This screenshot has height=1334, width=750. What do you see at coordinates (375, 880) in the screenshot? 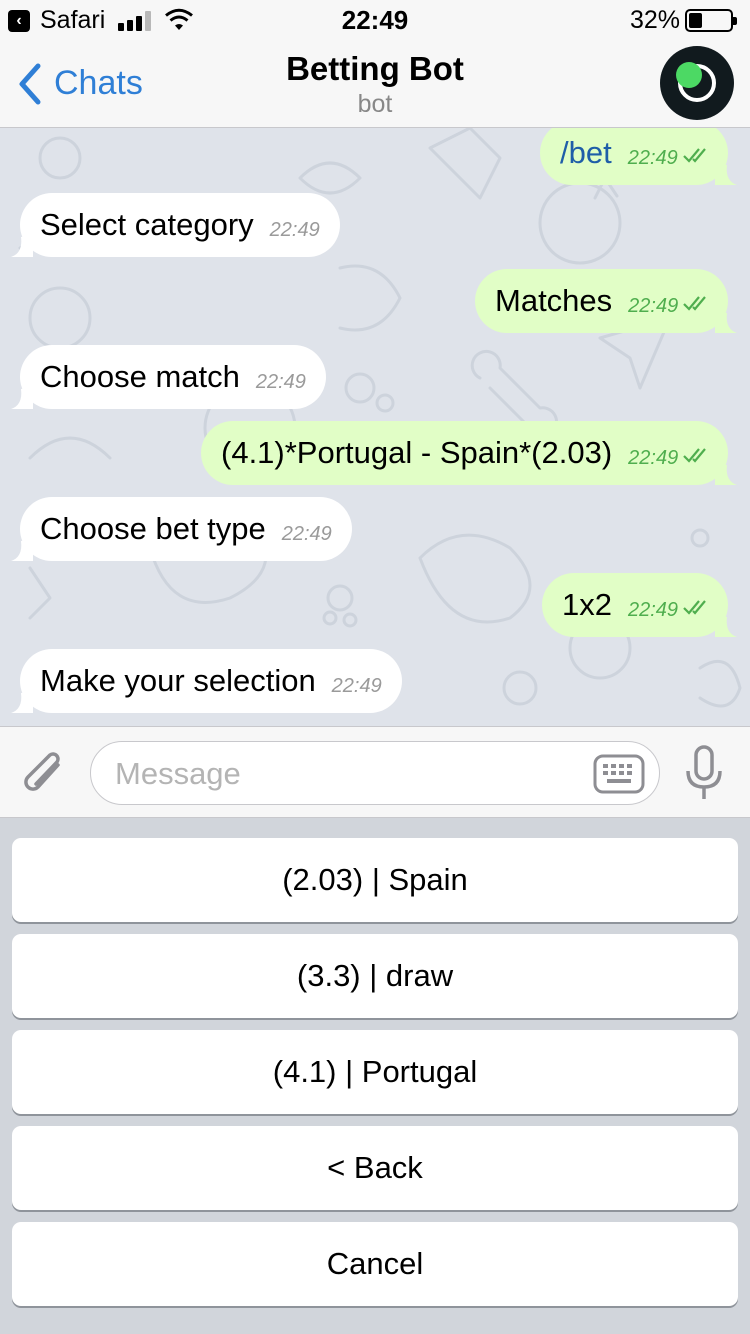
I see `keyboard-button: (2.03) | Spain` at bounding box center [375, 880].